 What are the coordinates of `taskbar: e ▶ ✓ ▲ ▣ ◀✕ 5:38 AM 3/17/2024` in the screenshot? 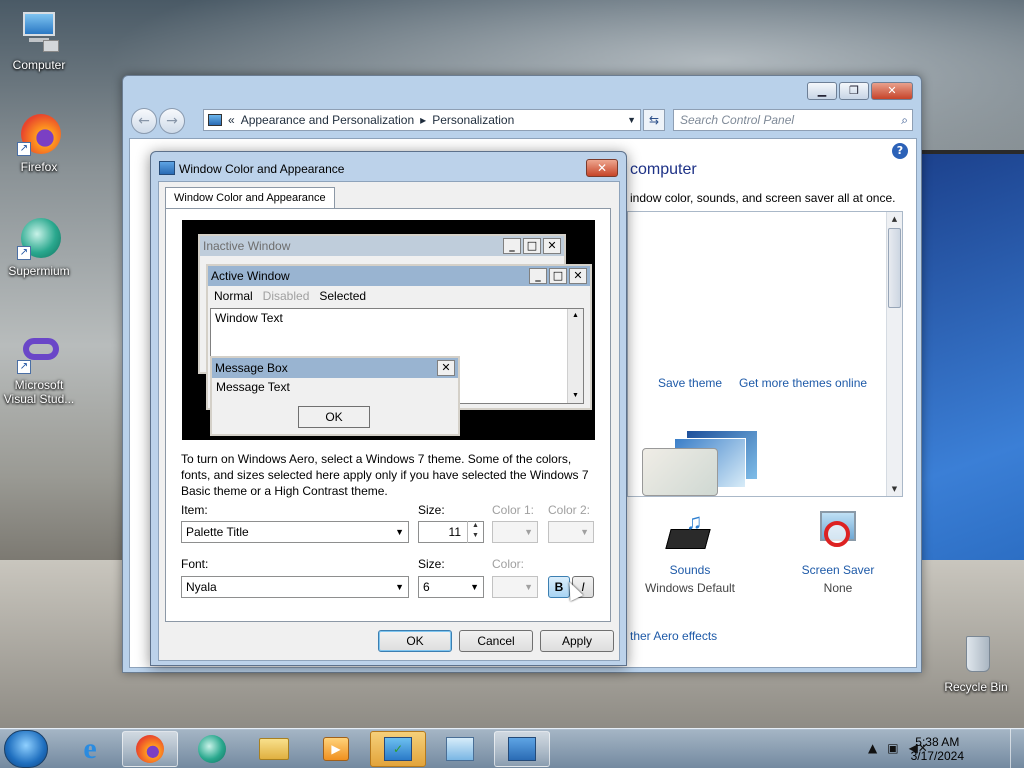 It's located at (512, 748).